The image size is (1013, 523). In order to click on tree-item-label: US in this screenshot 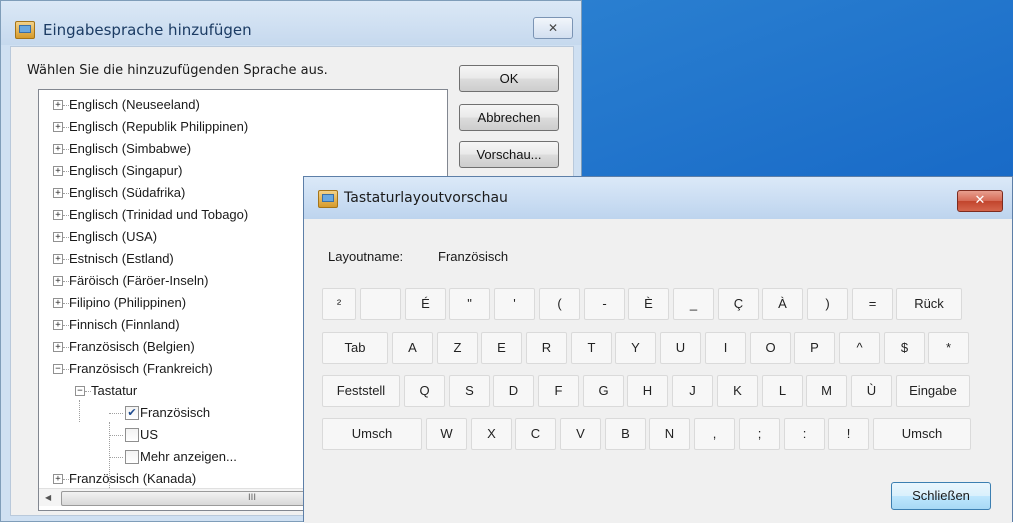, I will do `click(149, 434)`.